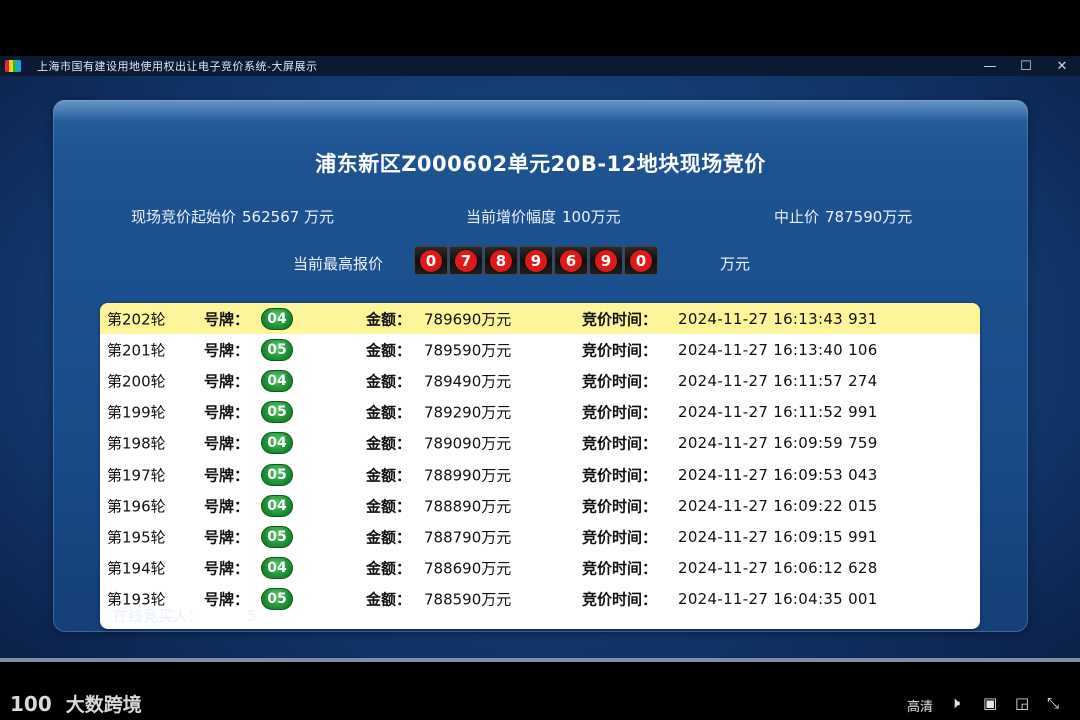  What do you see at coordinates (540, 66) in the screenshot?
I see `window-titlebar: 上海市国有建设用地使用权出让电子竞价系统-大屏展示 — ☐ ✕` at bounding box center [540, 66].